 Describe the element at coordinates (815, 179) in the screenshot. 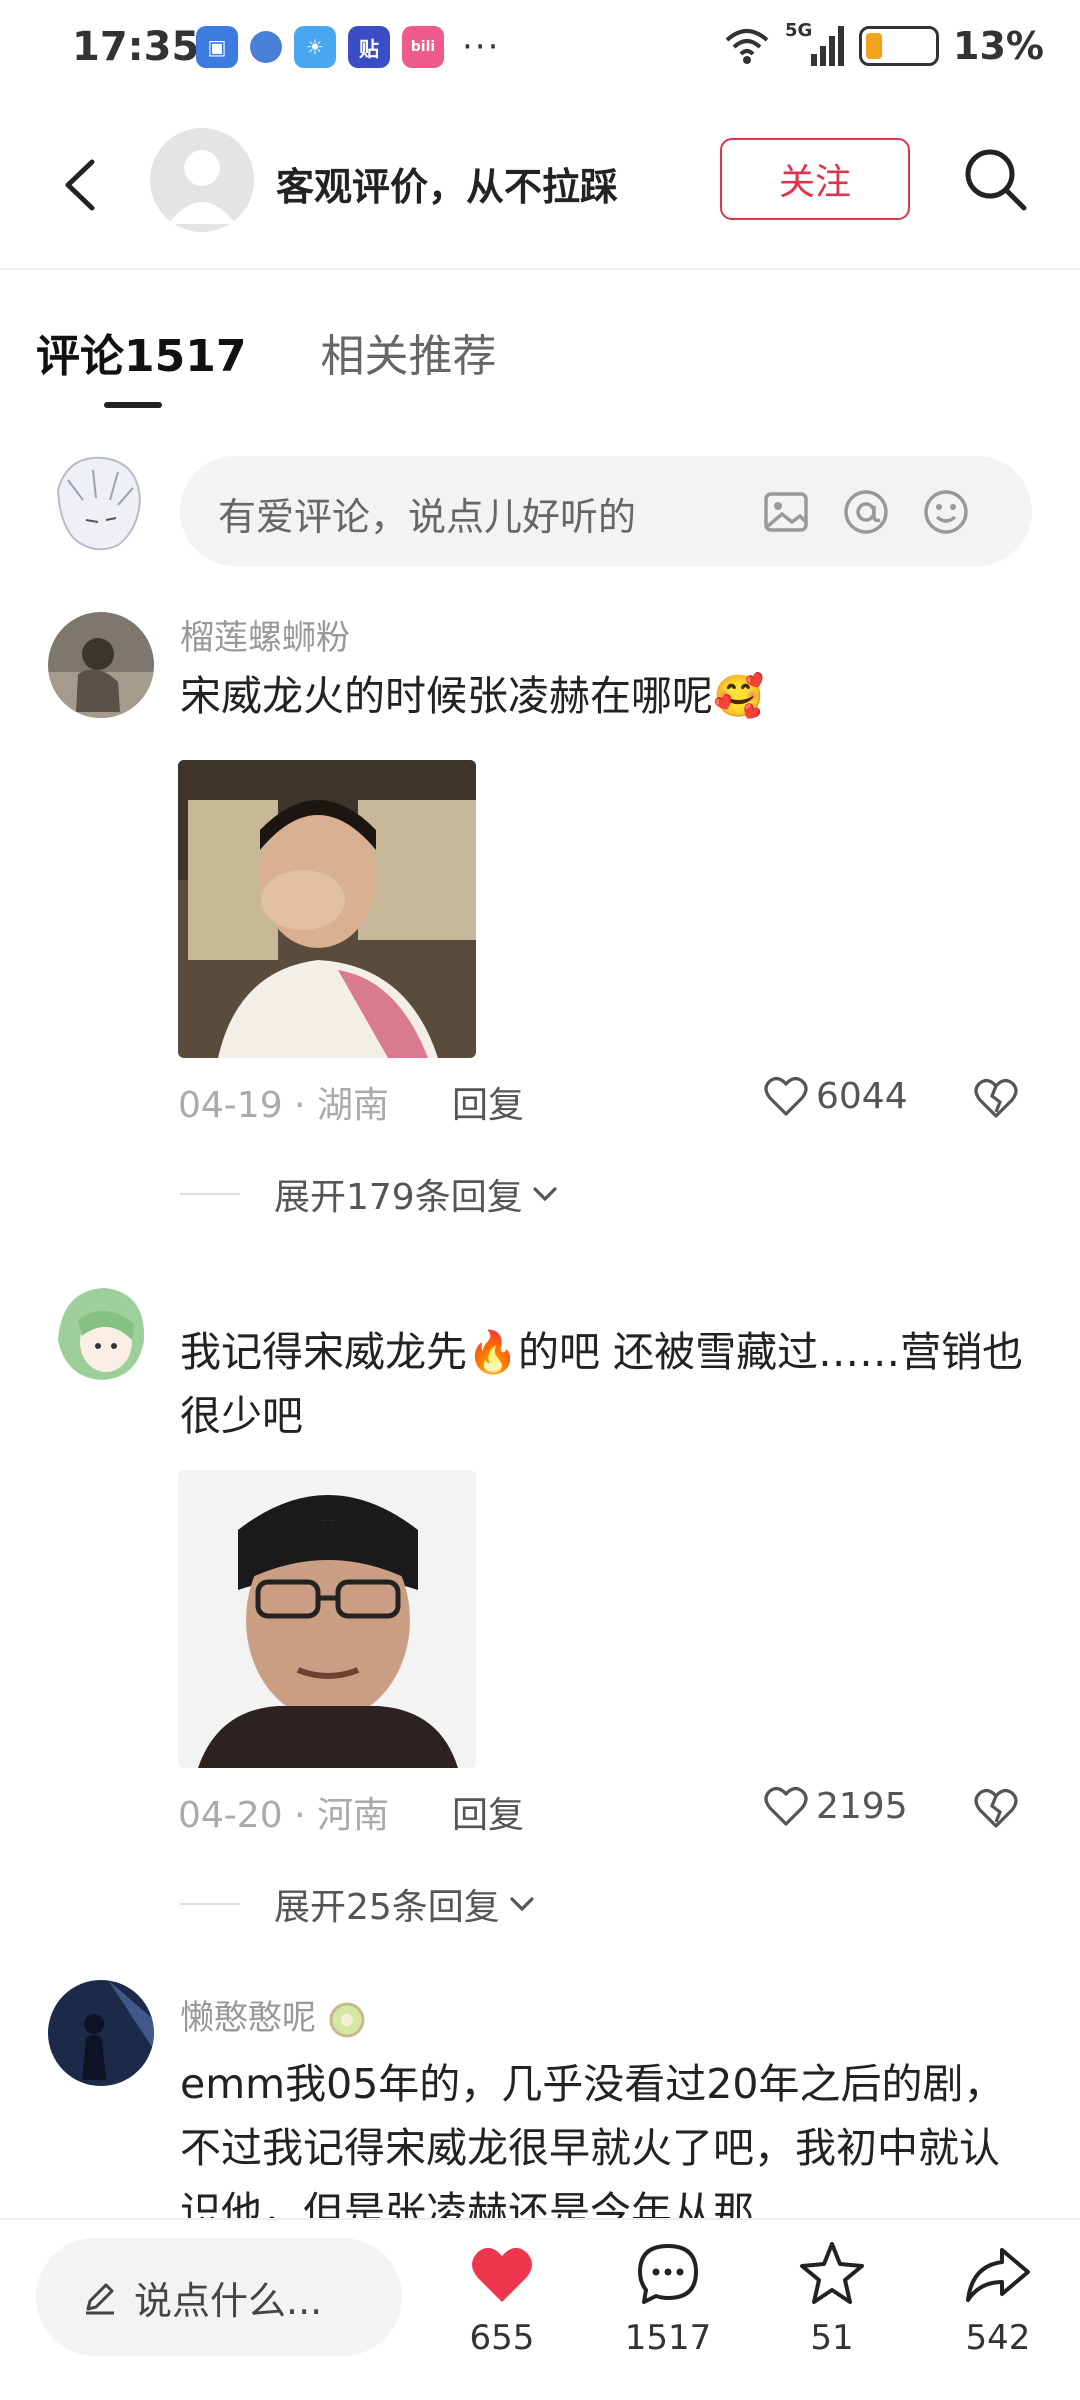

I see `follow-button: 关注` at that location.